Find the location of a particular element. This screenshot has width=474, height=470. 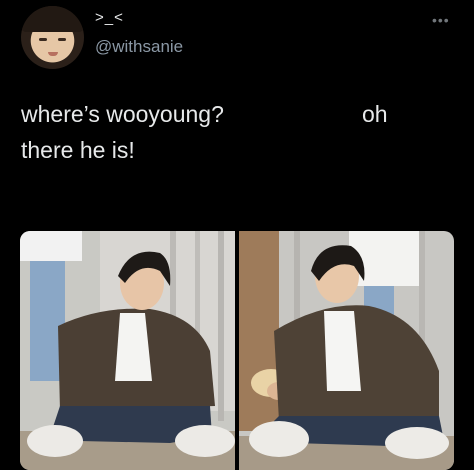

avatar-hair is located at coordinates (52, 19).